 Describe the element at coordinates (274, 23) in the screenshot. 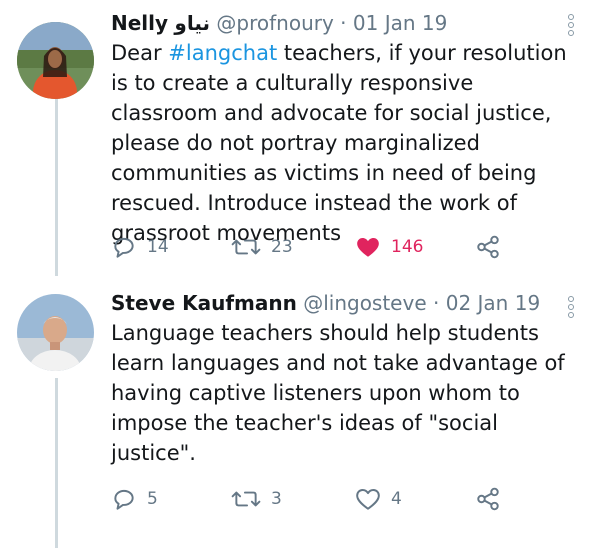

I see `user-handle: @profnoury` at that location.